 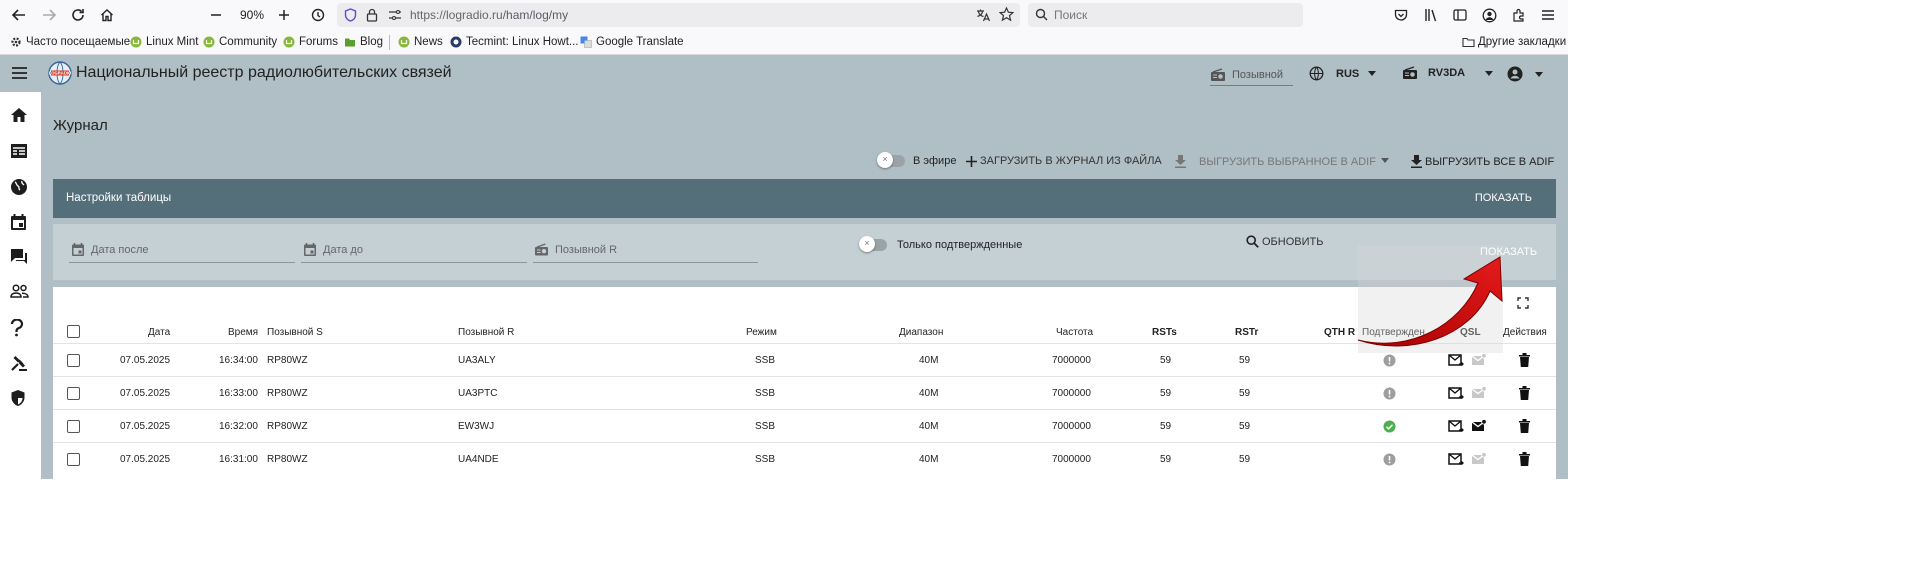 I want to click on header-band: Диапазон, so click(x=921, y=332).